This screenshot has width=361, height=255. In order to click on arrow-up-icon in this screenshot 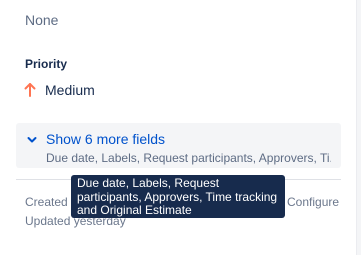, I will do `click(30, 90)`.